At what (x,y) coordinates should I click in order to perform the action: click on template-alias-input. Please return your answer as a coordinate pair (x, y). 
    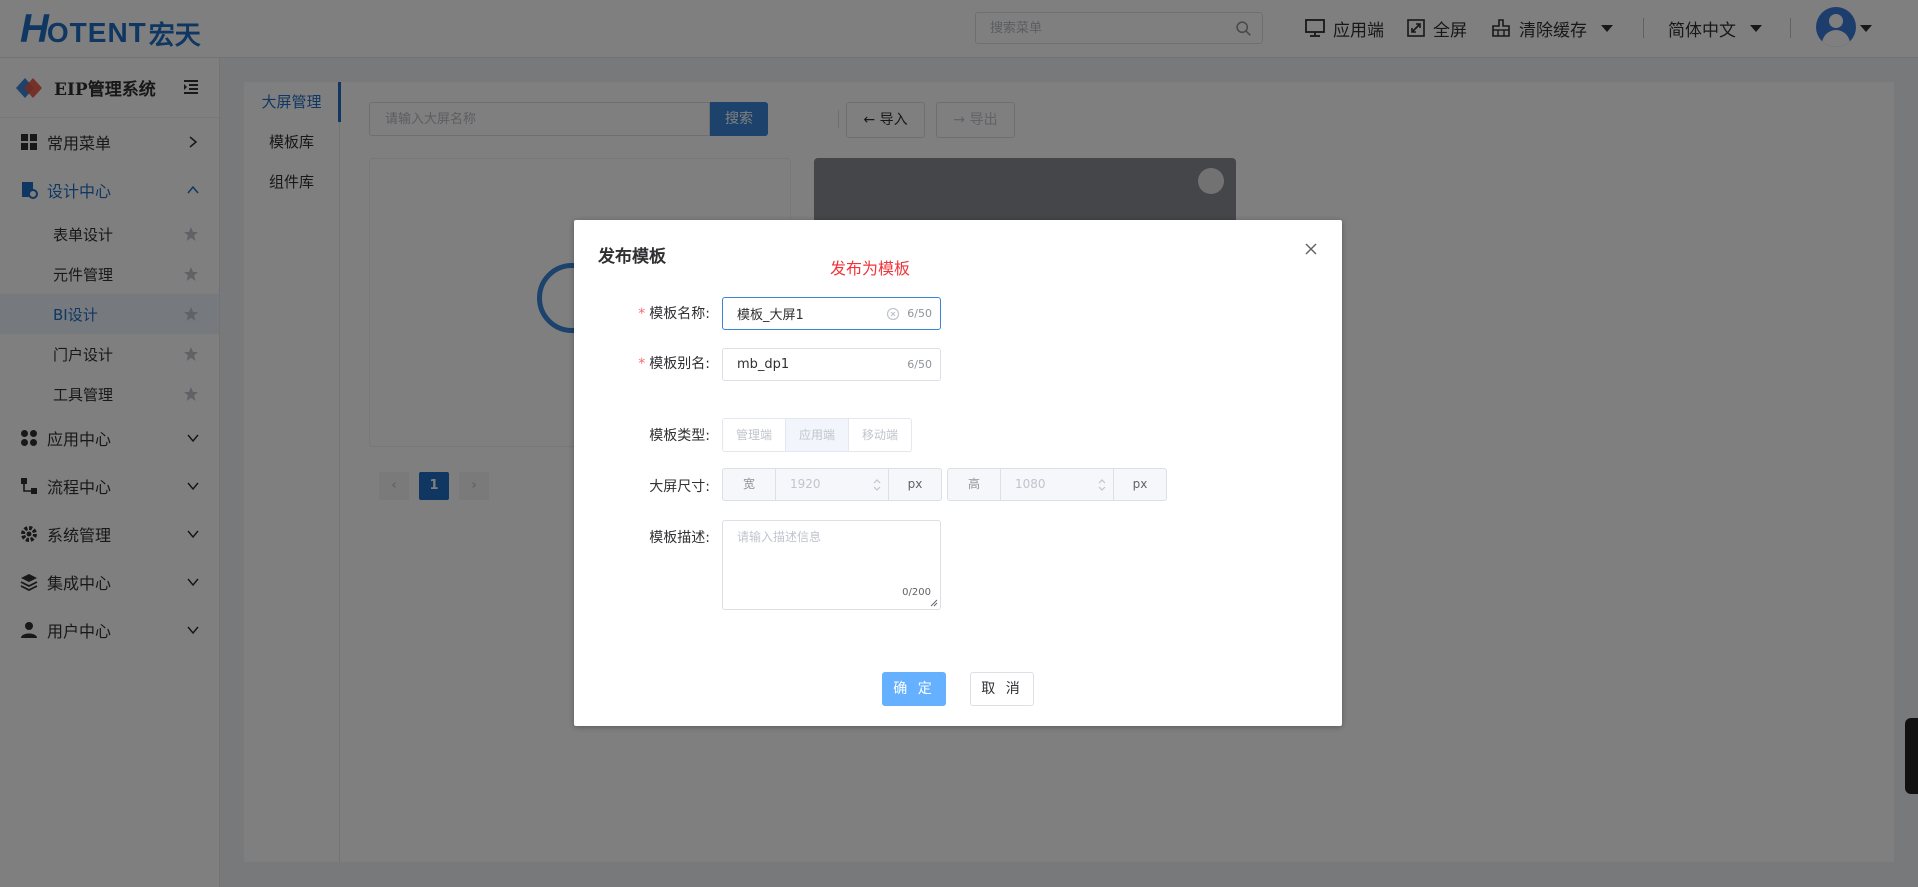
    Looking at the image, I should click on (803, 364).